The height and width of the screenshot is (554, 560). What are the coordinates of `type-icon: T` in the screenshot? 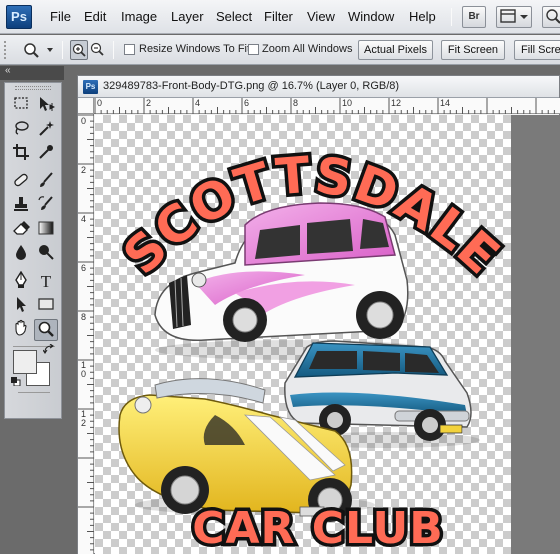 It's located at (46, 281).